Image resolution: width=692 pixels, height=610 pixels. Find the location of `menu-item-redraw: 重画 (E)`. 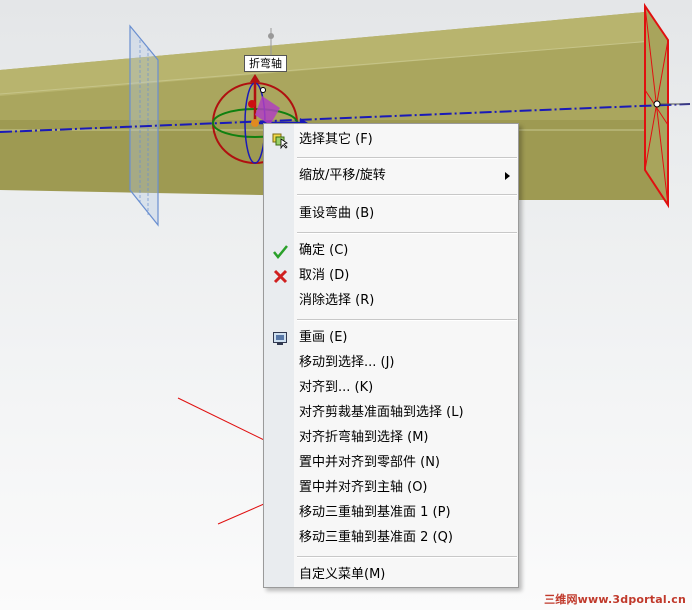

menu-item-redraw: 重画 (E) is located at coordinates (391, 338).